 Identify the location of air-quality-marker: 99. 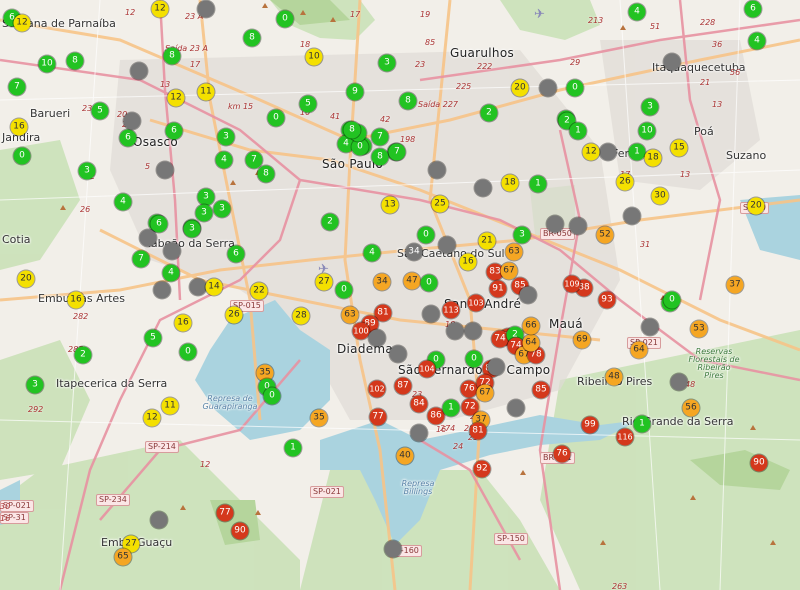
(590, 425).